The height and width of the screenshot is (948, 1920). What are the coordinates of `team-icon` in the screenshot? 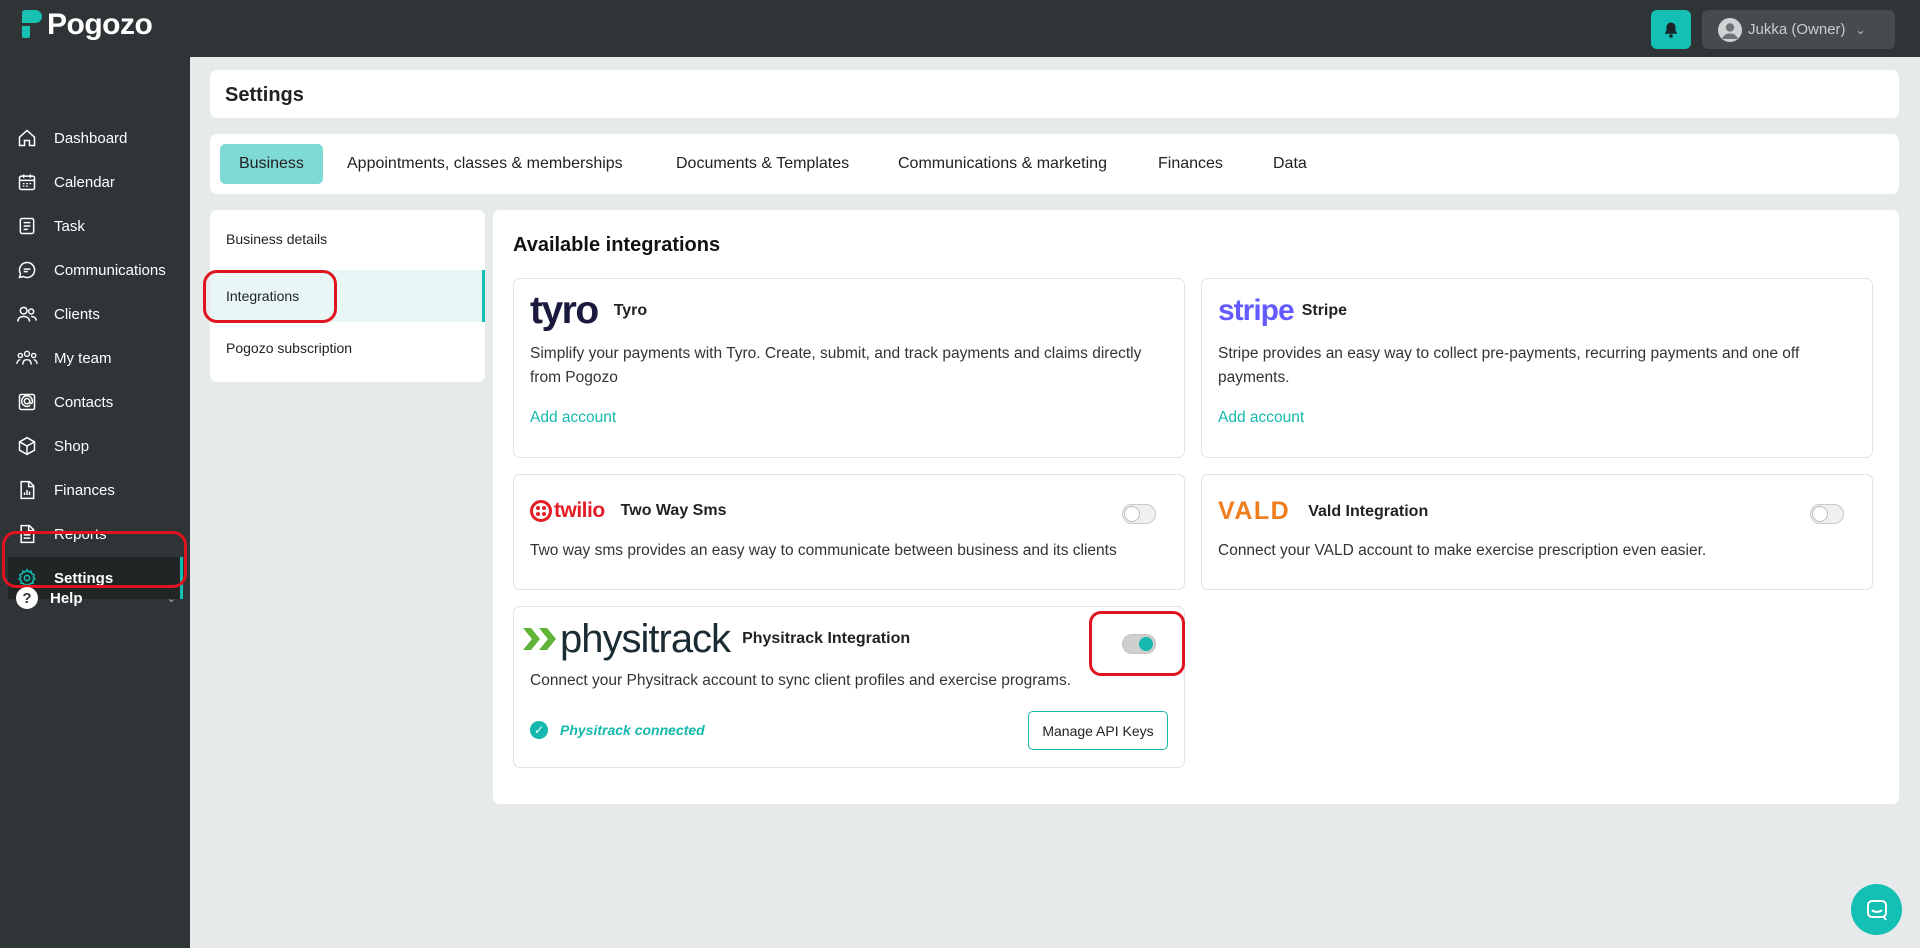 It's located at (27, 358).